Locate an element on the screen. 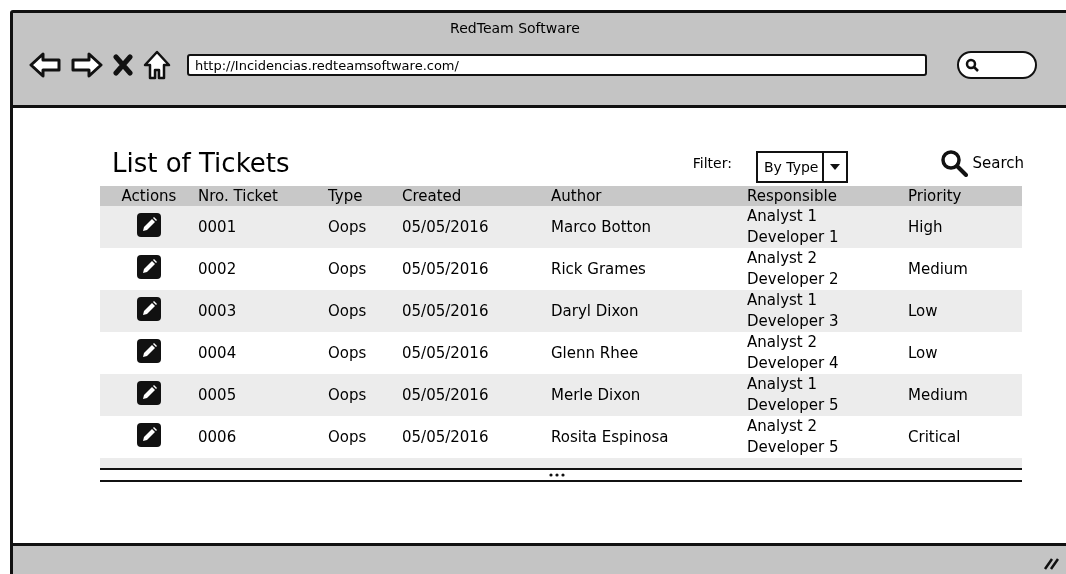 The width and height of the screenshot is (1066, 574). caret-icon is located at coordinates (835, 167).